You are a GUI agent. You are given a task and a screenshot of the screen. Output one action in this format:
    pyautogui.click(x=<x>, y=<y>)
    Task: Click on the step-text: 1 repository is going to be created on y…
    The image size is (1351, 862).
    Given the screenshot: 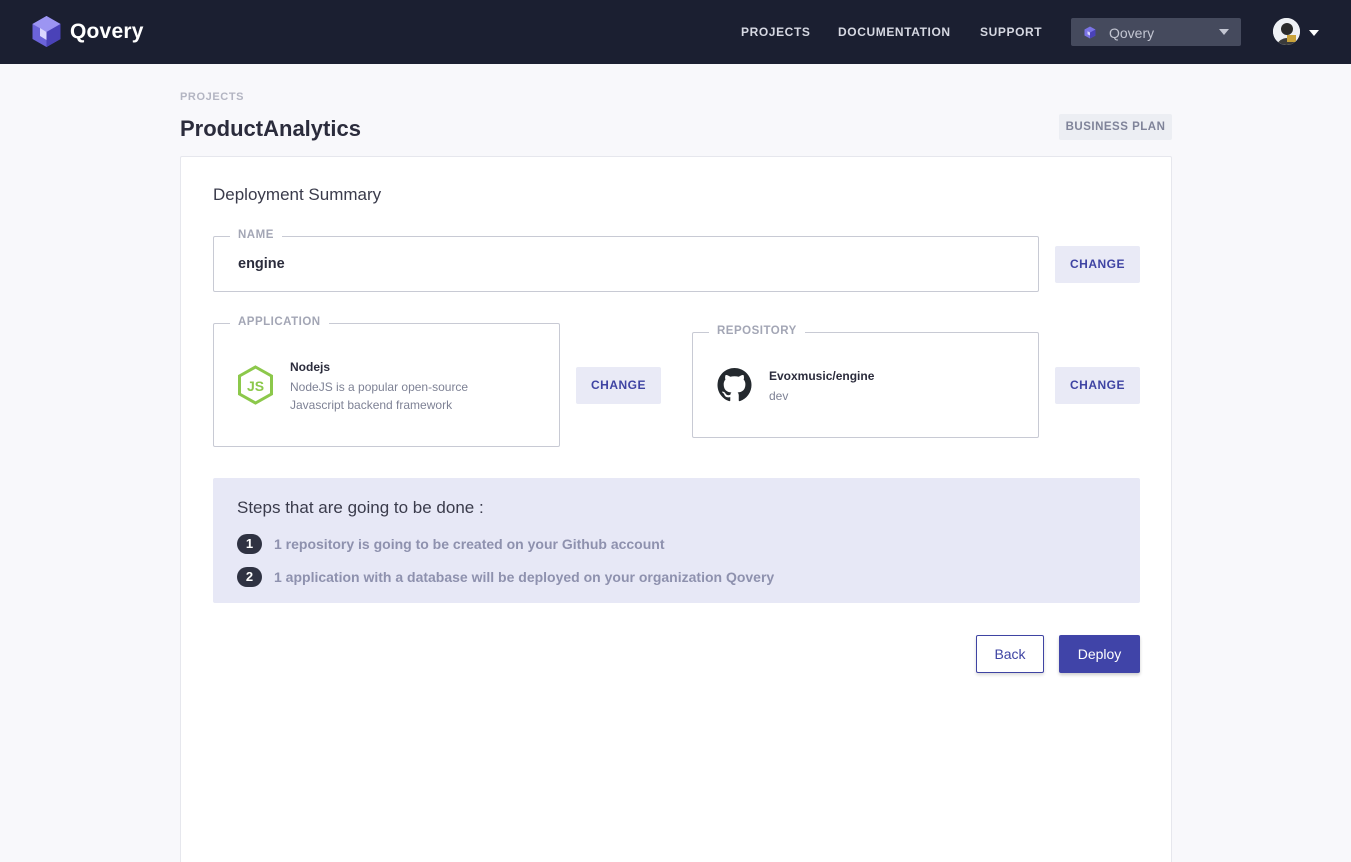 What is the action you would take?
    pyautogui.click(x=469, y=544)
    